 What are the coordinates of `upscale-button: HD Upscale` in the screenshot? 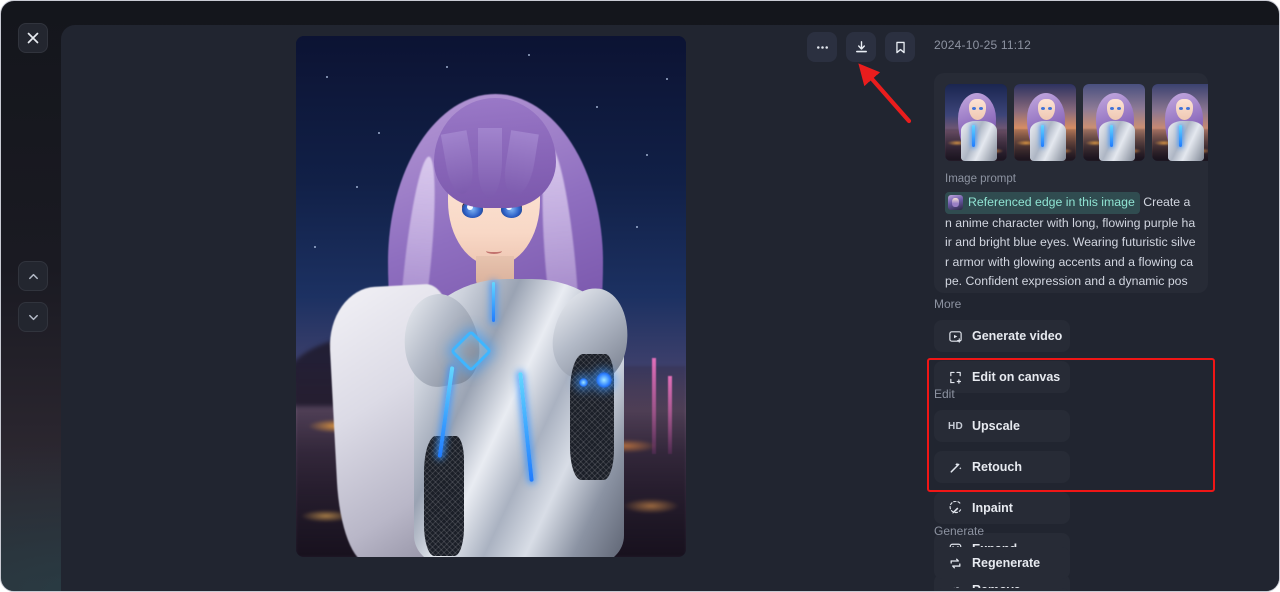 It's located at (1002, 426).